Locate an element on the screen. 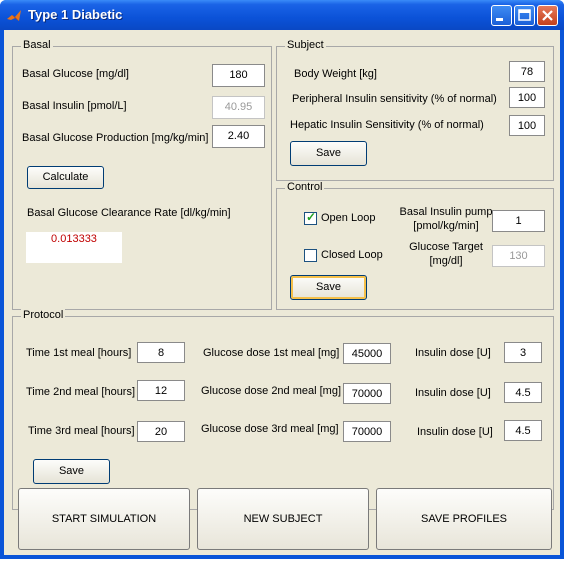 This screenshot has width=568, height=561. body-weight-label: Body Weight [kg] is located at coordinates (335, 74).